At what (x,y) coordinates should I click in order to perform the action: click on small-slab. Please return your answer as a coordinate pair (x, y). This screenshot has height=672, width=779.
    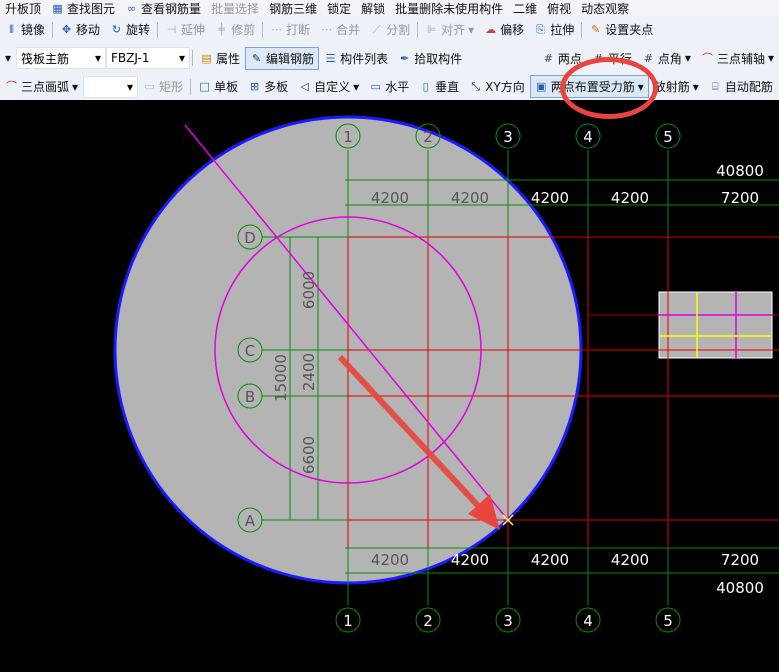
    Looking at the image, I should click on (715, 325).